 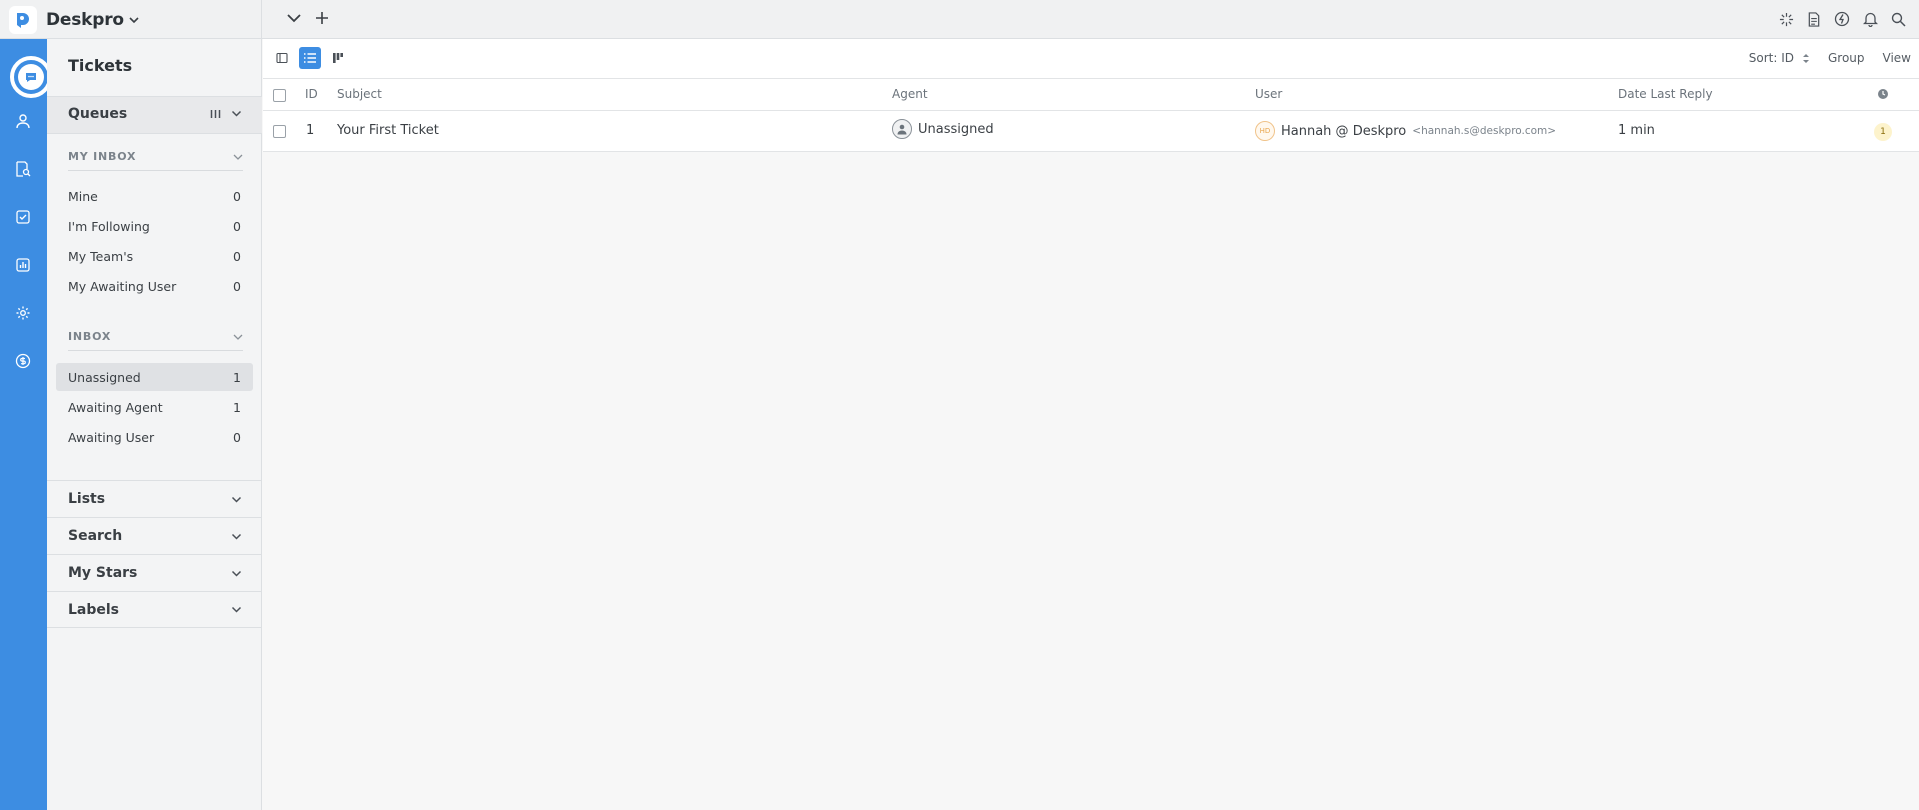 I want to click on sidebar-section-my-stars: My Stars, so click(x=154, y=572).